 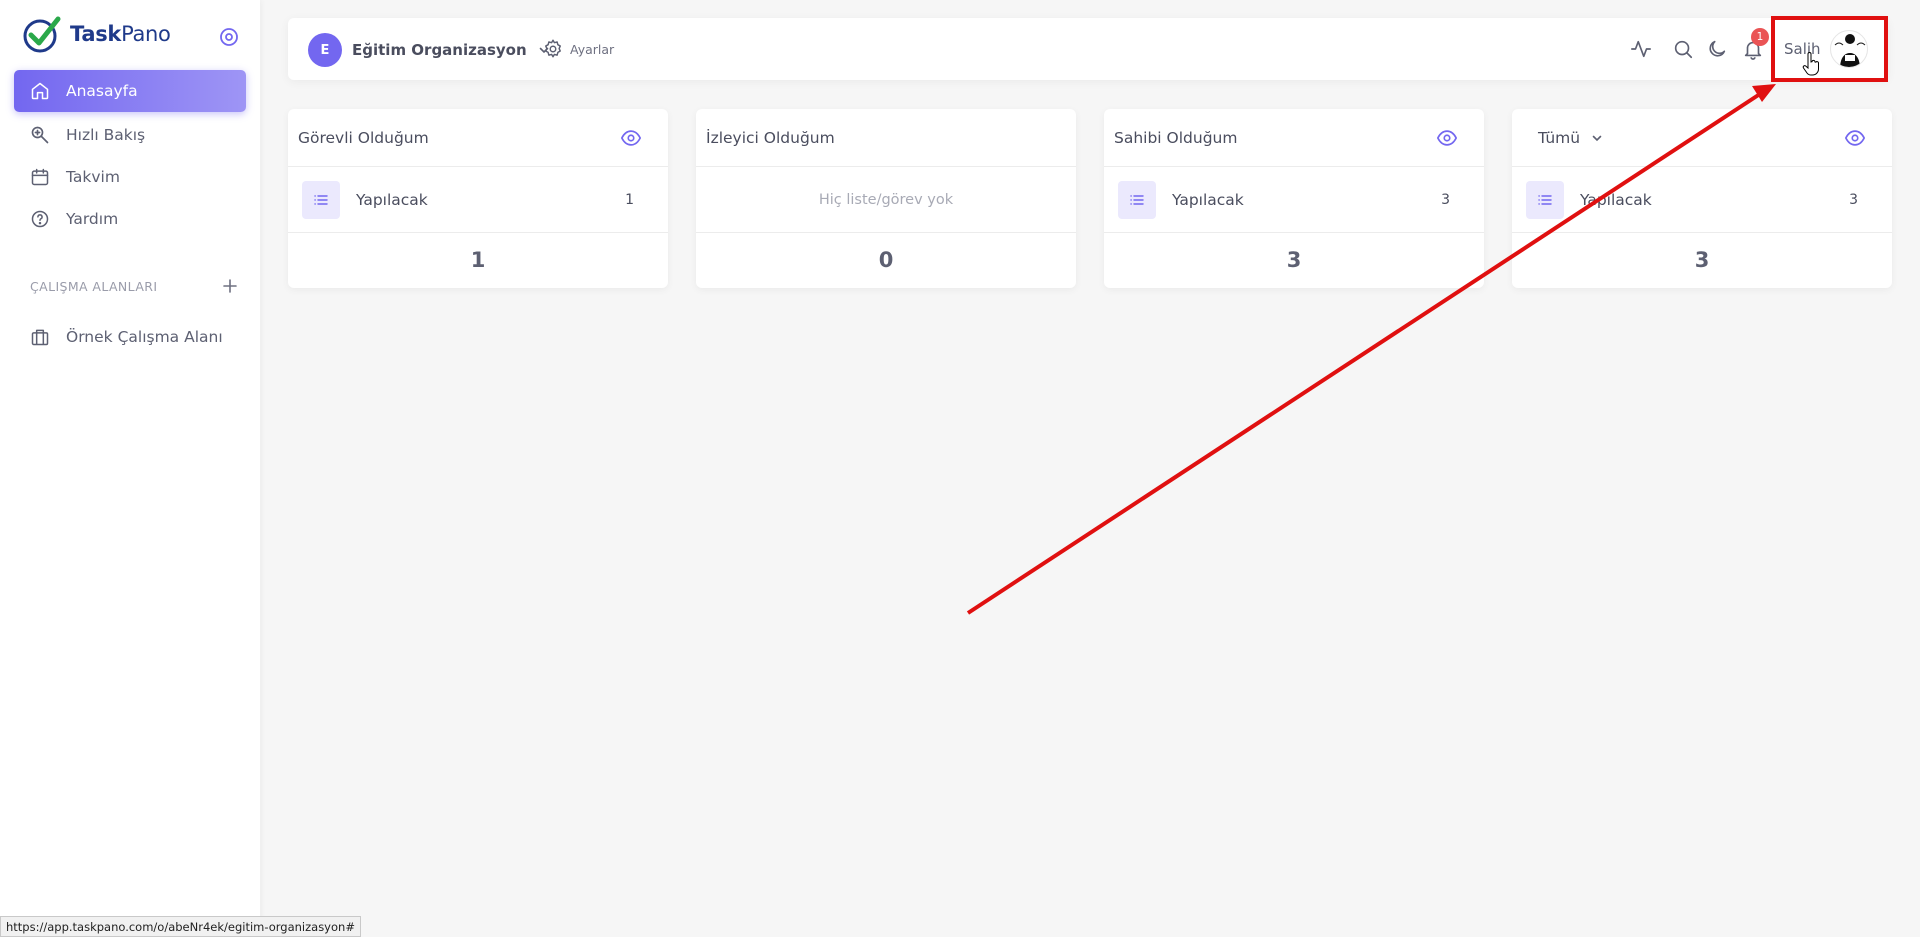 What do you see at coordinates (106, 135) in the screenshot?
I see `sidebar-item-label: Hızlı Bakış` at bounding box center [106, 135].